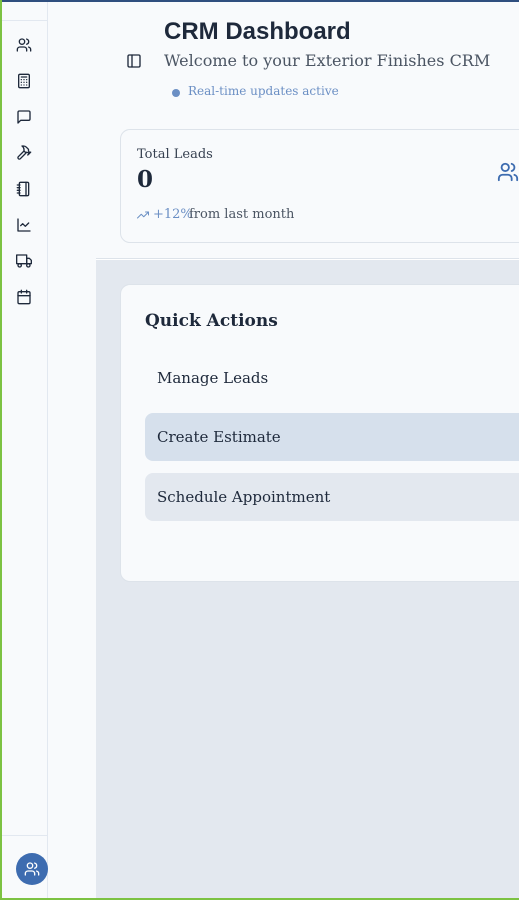  Describe the element at coordinates (263, 91) in the screenshot. I see `status-text: Real-time updates active` at that location.